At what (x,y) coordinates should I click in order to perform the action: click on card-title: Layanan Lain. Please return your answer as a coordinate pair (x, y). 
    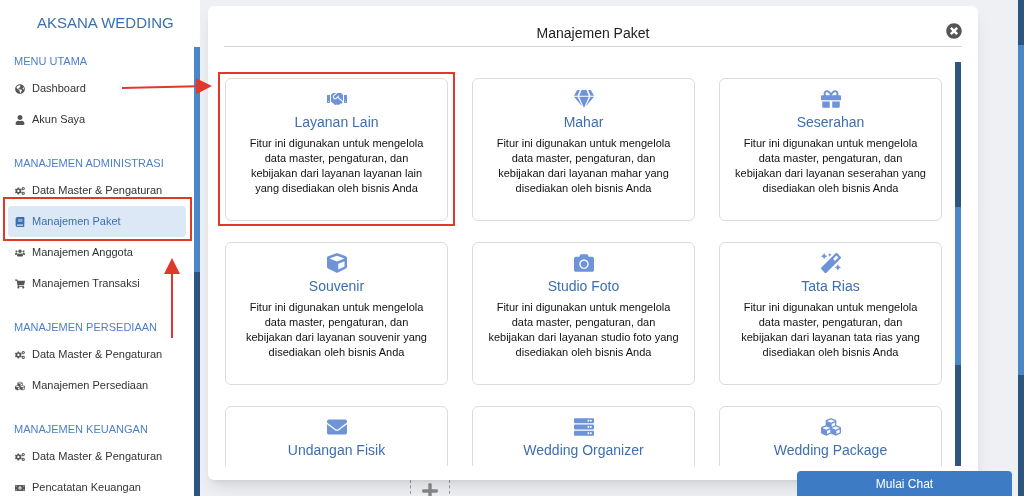
    Looking at the image, I should click on (336, 122).